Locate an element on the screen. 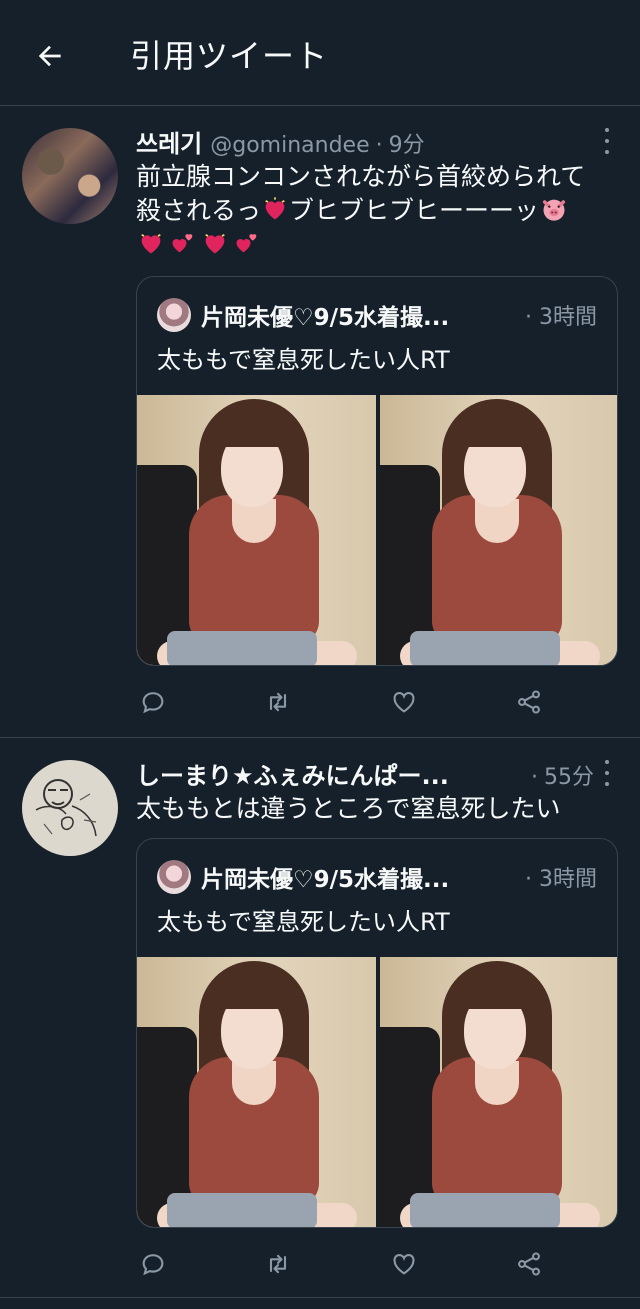  top-bar: 引用ツイート is located at coordinates (320, 53).